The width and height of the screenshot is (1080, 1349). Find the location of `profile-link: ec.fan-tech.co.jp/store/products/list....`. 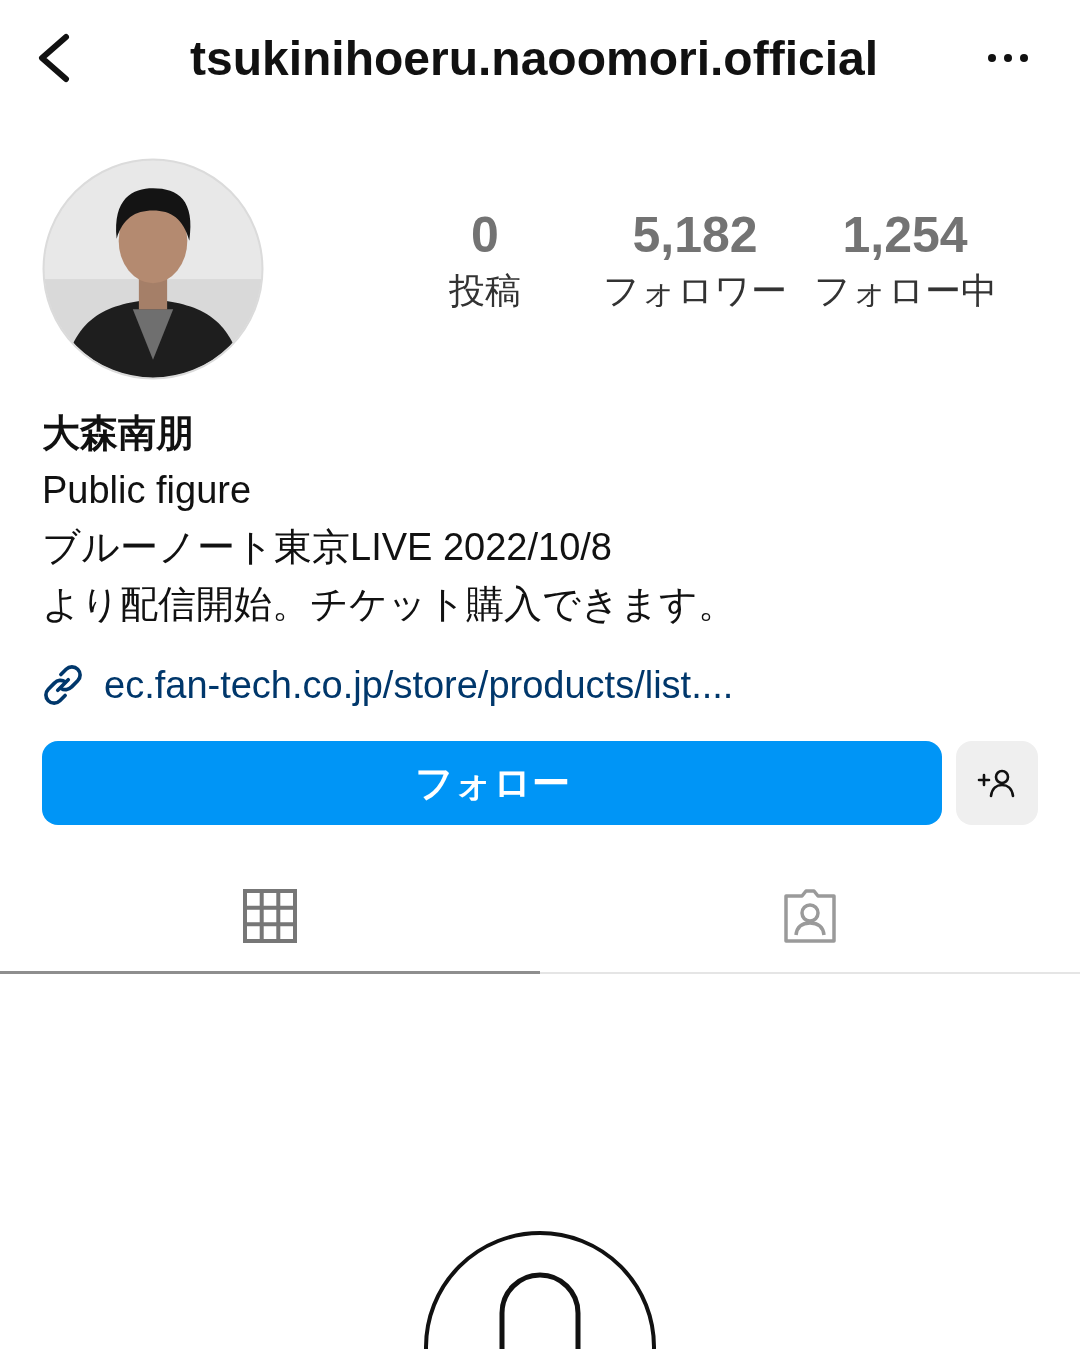

profile-link: ec.fan-tech.co.jp/store/products/list.... is located at coordinates (419, 685).